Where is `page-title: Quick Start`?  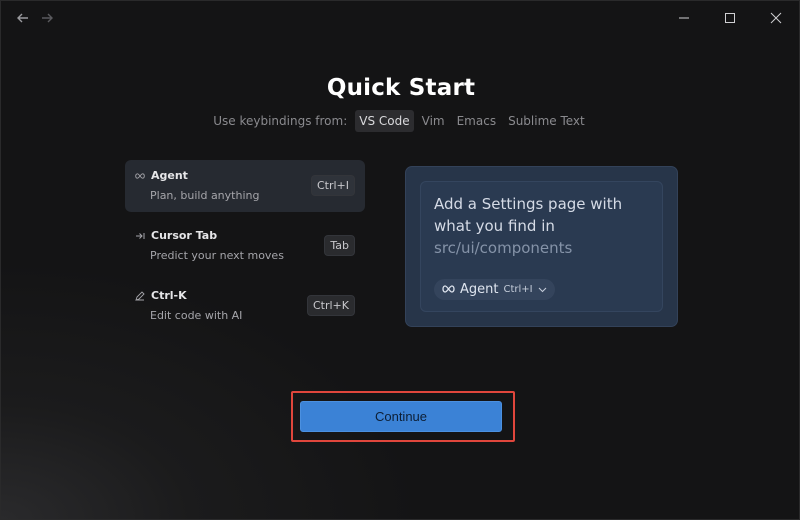 page-title: Quick Start is located at coordinates (401, 88).